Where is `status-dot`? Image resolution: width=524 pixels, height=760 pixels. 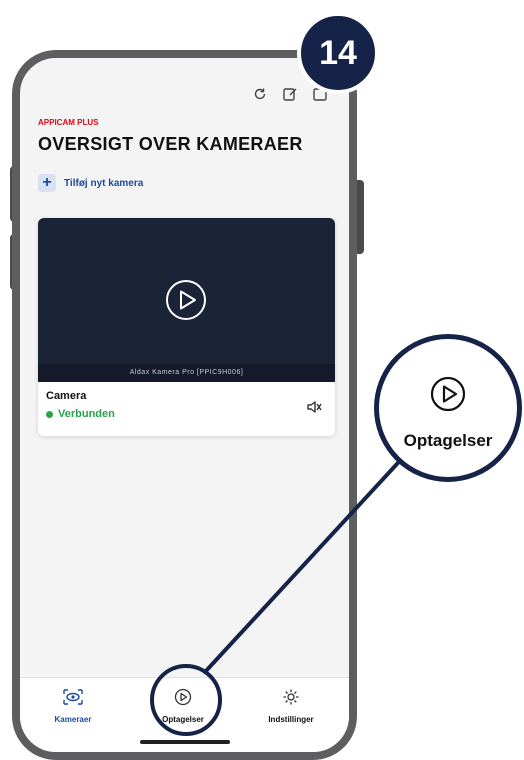 status-dot is located at coordinates (49, 414).